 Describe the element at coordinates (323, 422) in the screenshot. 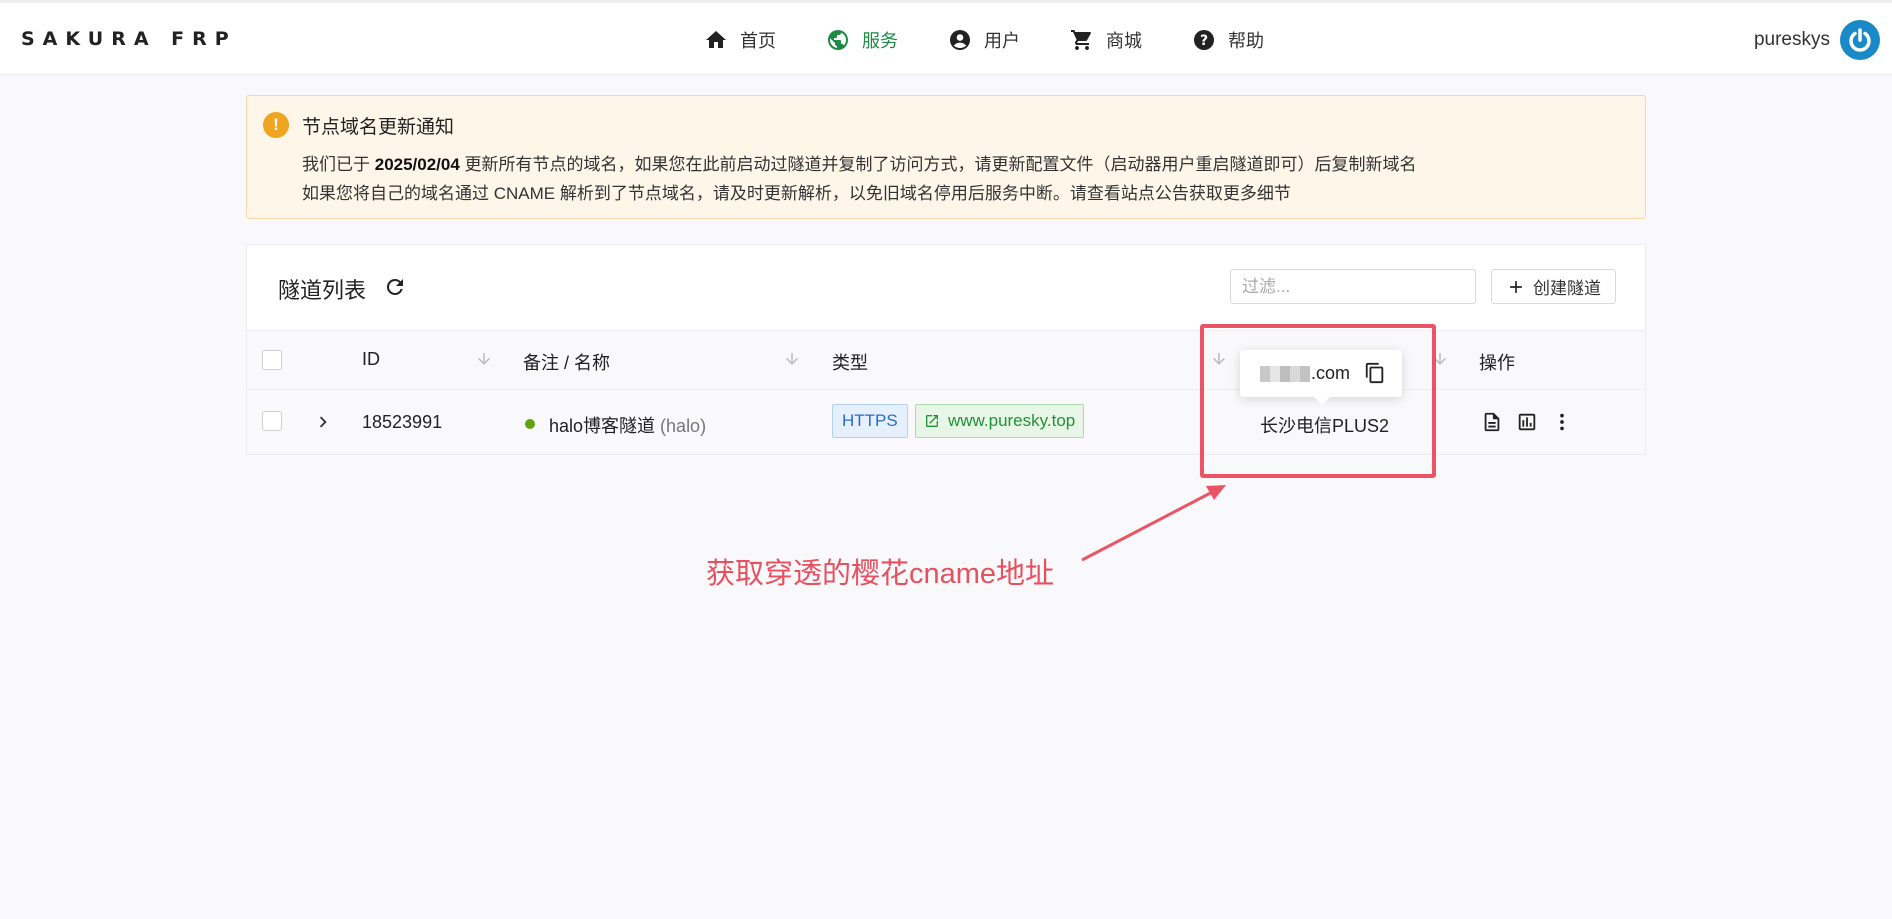

I see `chevron-right-icon` at that location.